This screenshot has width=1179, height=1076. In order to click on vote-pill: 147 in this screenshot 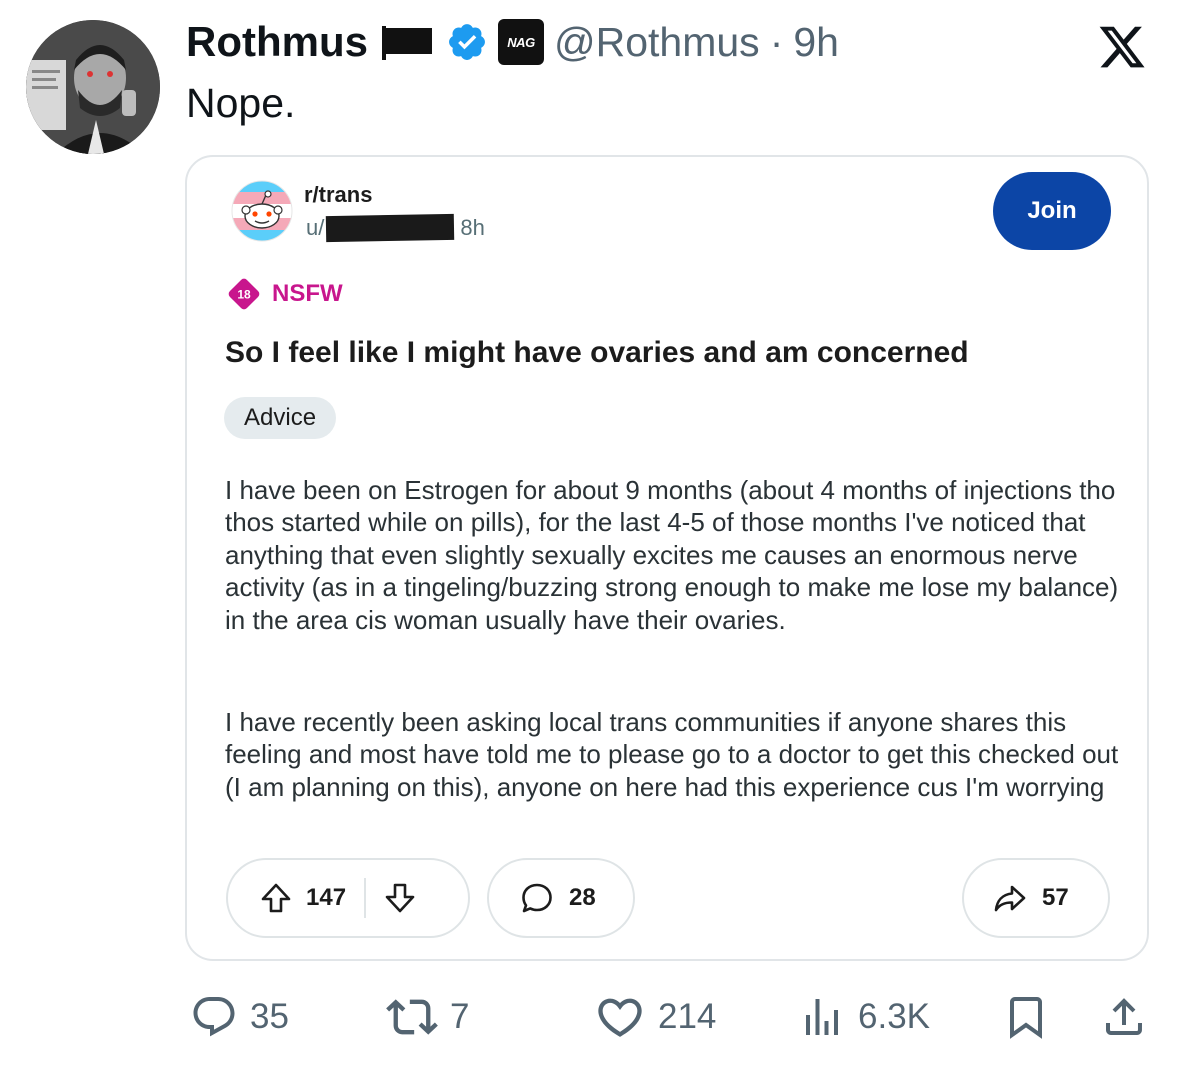, I will do `click(348, 898)`.